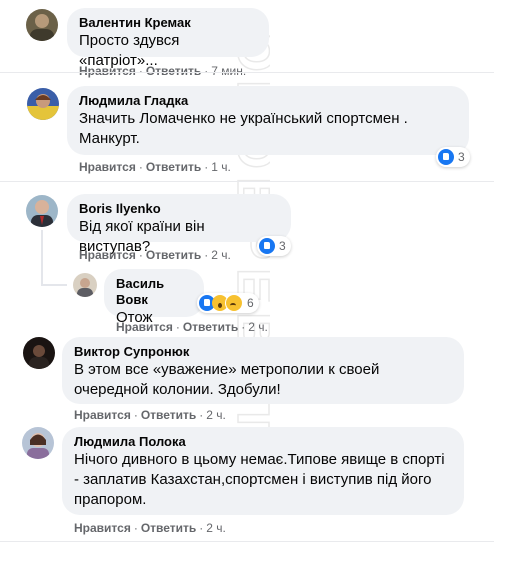  Describe the element at coordinates (250, 303) in the screenshot. I see `reaction-count: 6` at that location.